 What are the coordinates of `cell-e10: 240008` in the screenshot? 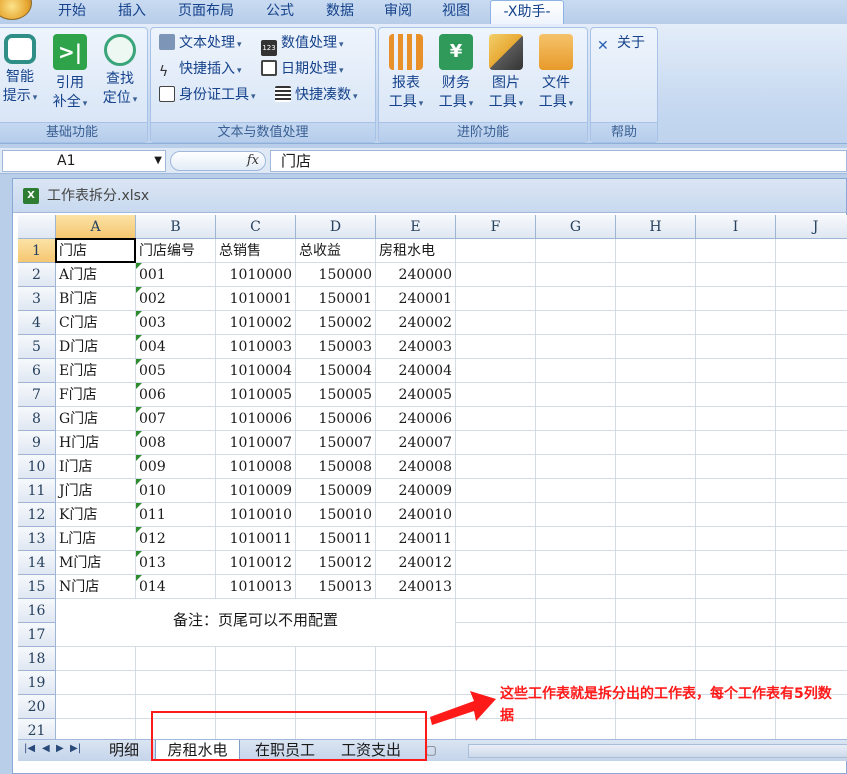 It's located at (416, 467).